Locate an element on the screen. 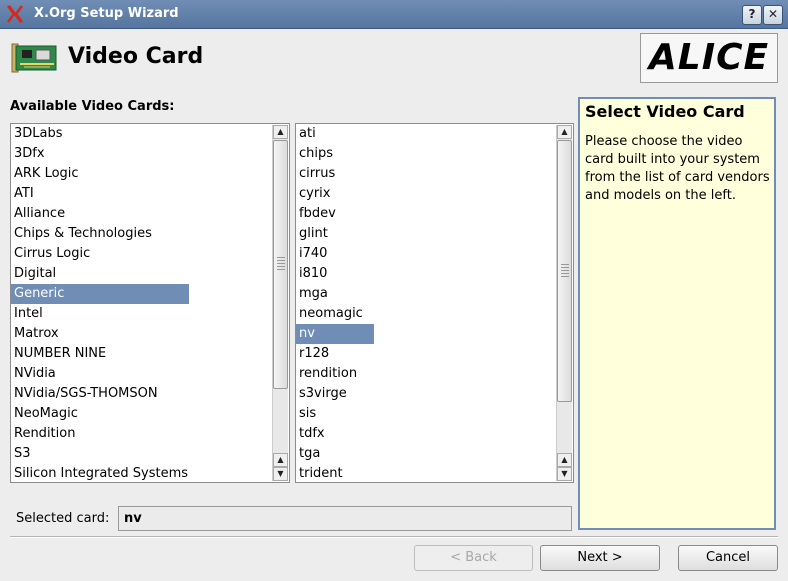 The height and width of the screenshot is (581, 788). list-item: 3Dfx is located at coordinates (141, 154).